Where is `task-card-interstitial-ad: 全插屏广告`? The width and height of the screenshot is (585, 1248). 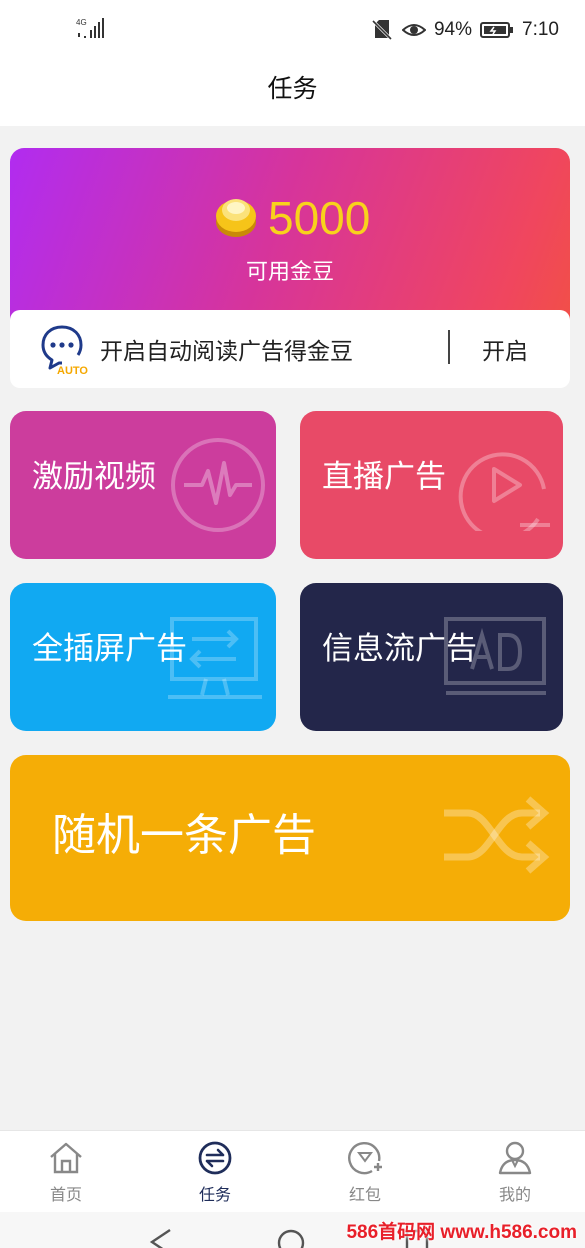
task-card-interstitial-ad: 全插屏广告 is located at coordinates (143, 657).